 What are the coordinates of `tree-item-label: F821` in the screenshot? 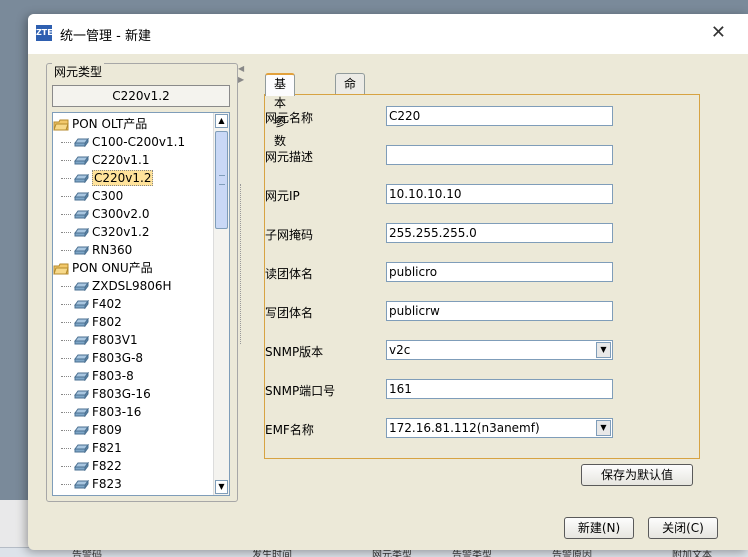 It's located at (107, 448).